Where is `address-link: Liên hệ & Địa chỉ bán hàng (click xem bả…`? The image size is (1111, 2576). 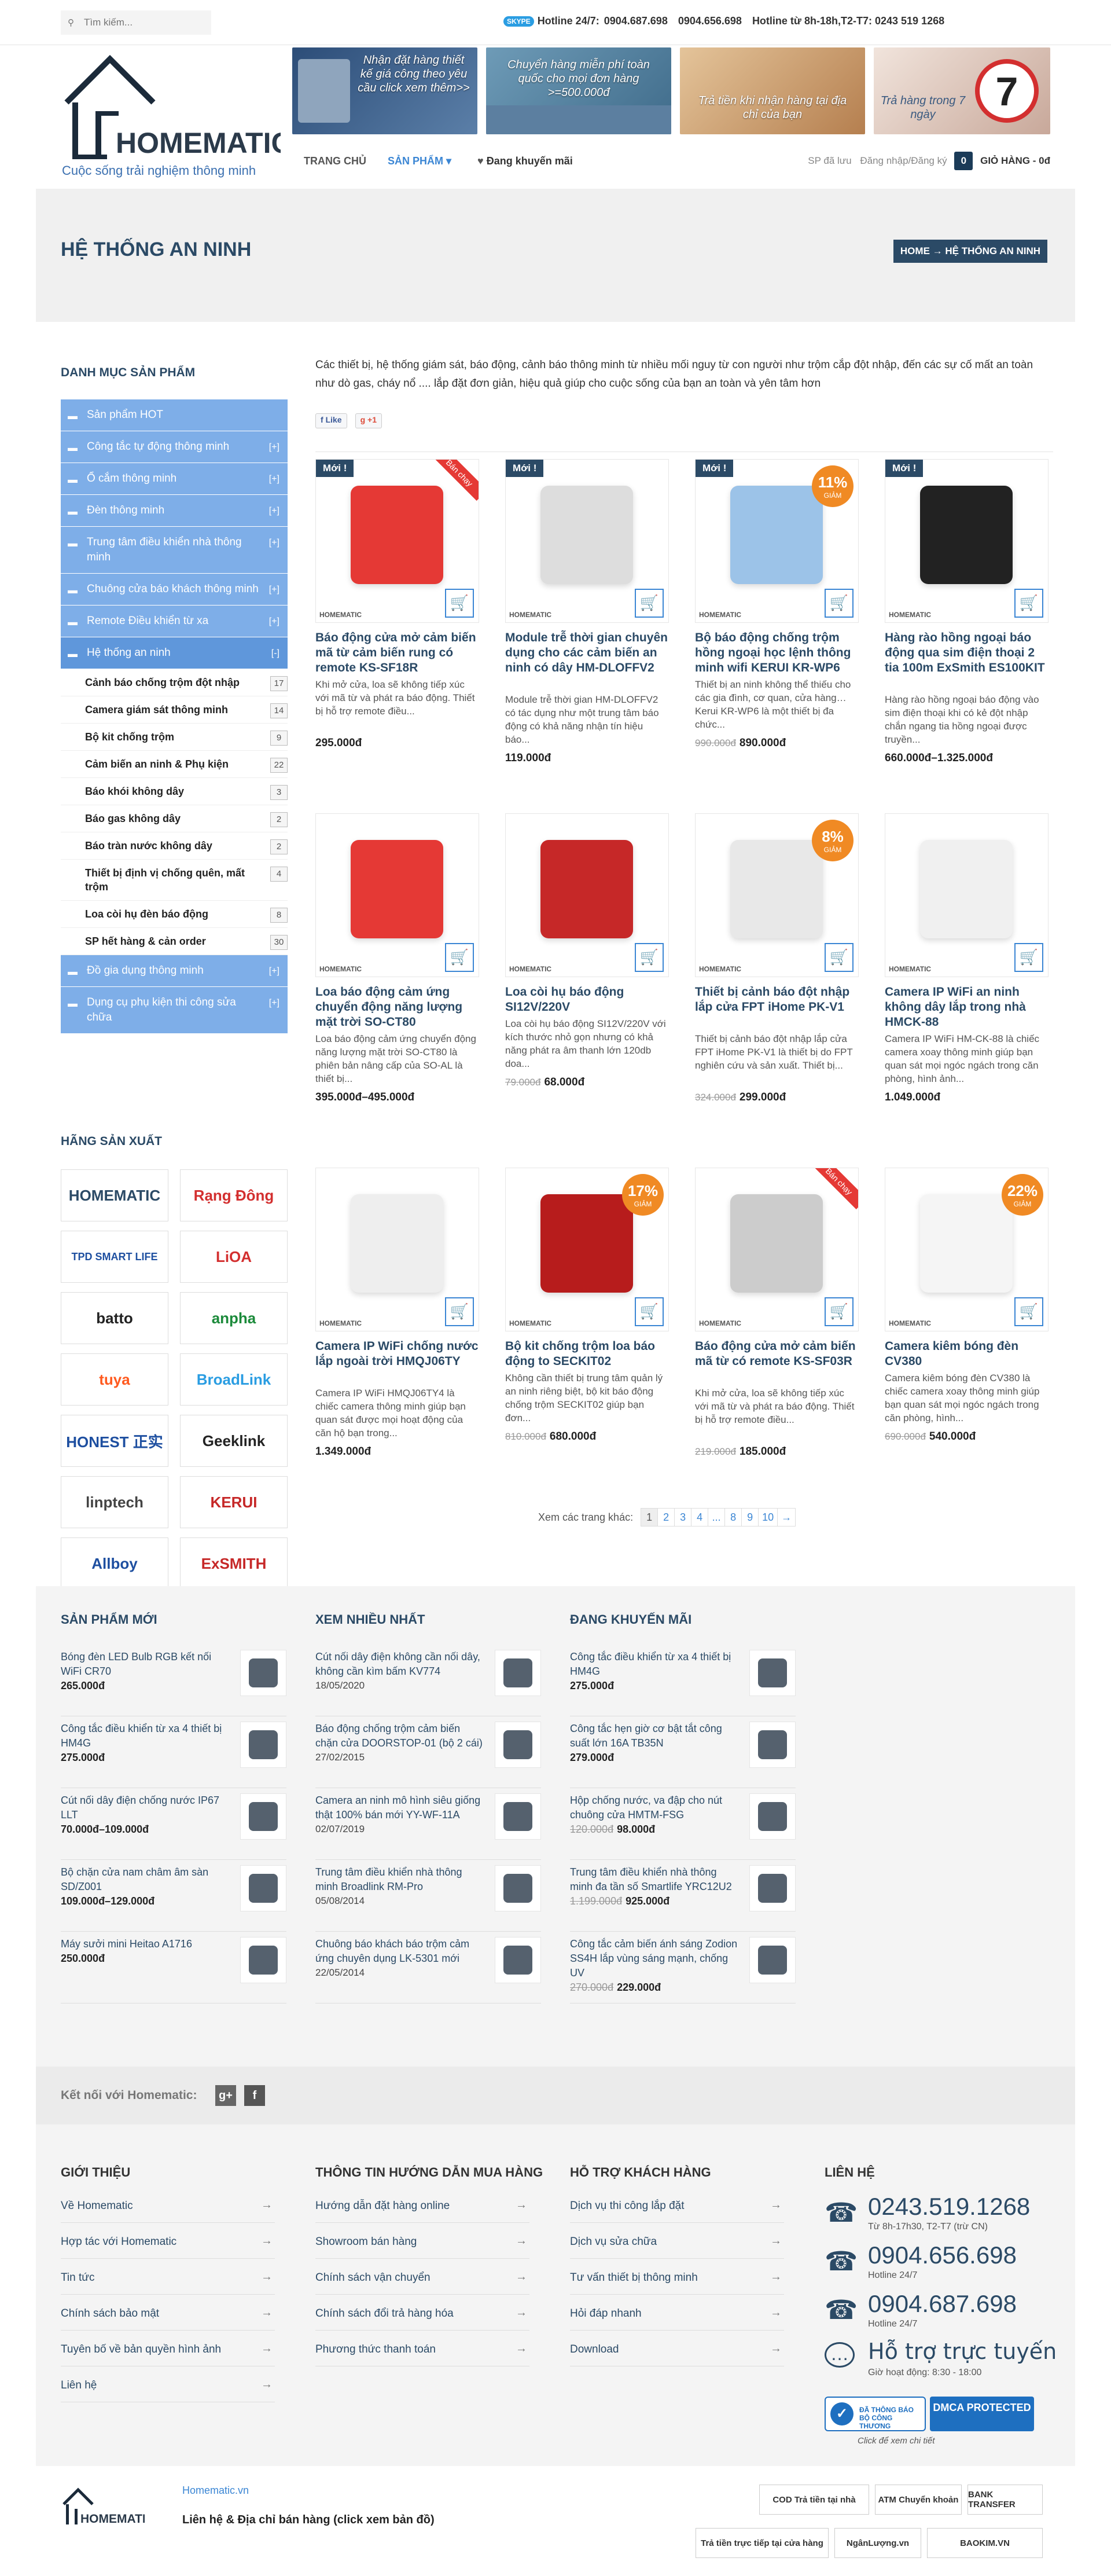 address-link: Liên hệ & Địa chỉ bán hàng (click xem bả… is located at coordinates (308, 2520).